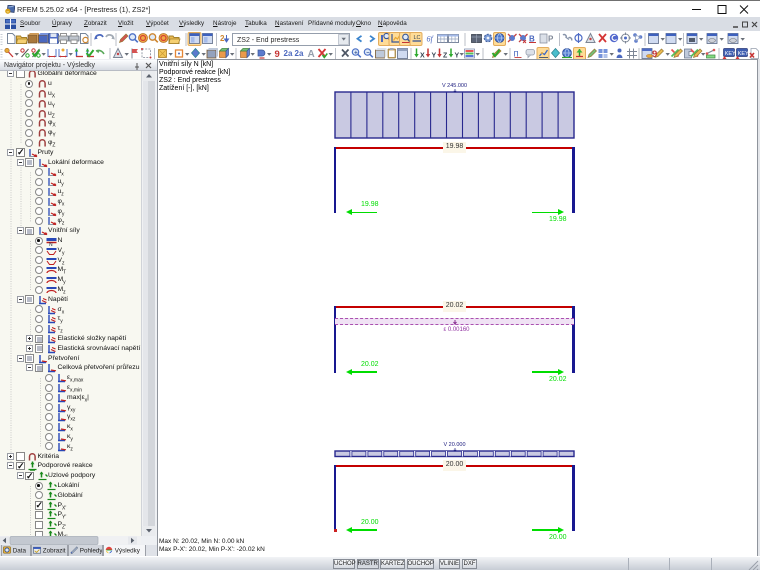  What do you see at coordinates (417, 38) in the screenshot?
I see `svg-text: LC` at bounding box center [417, 38].